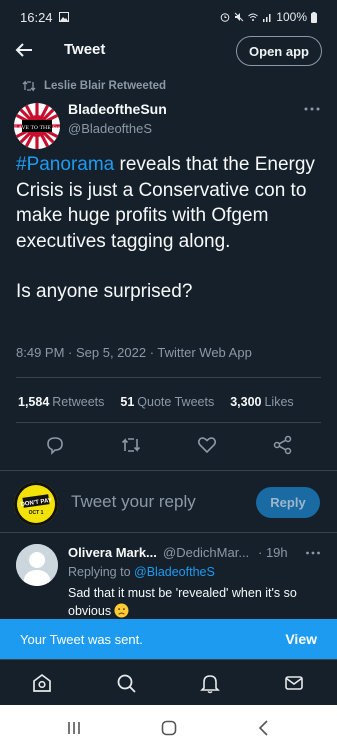  What do you see at coordinates (65, 164) in the screenshot?
I see `hashtag-link: #Panorama` at bounding box center [65, 164].